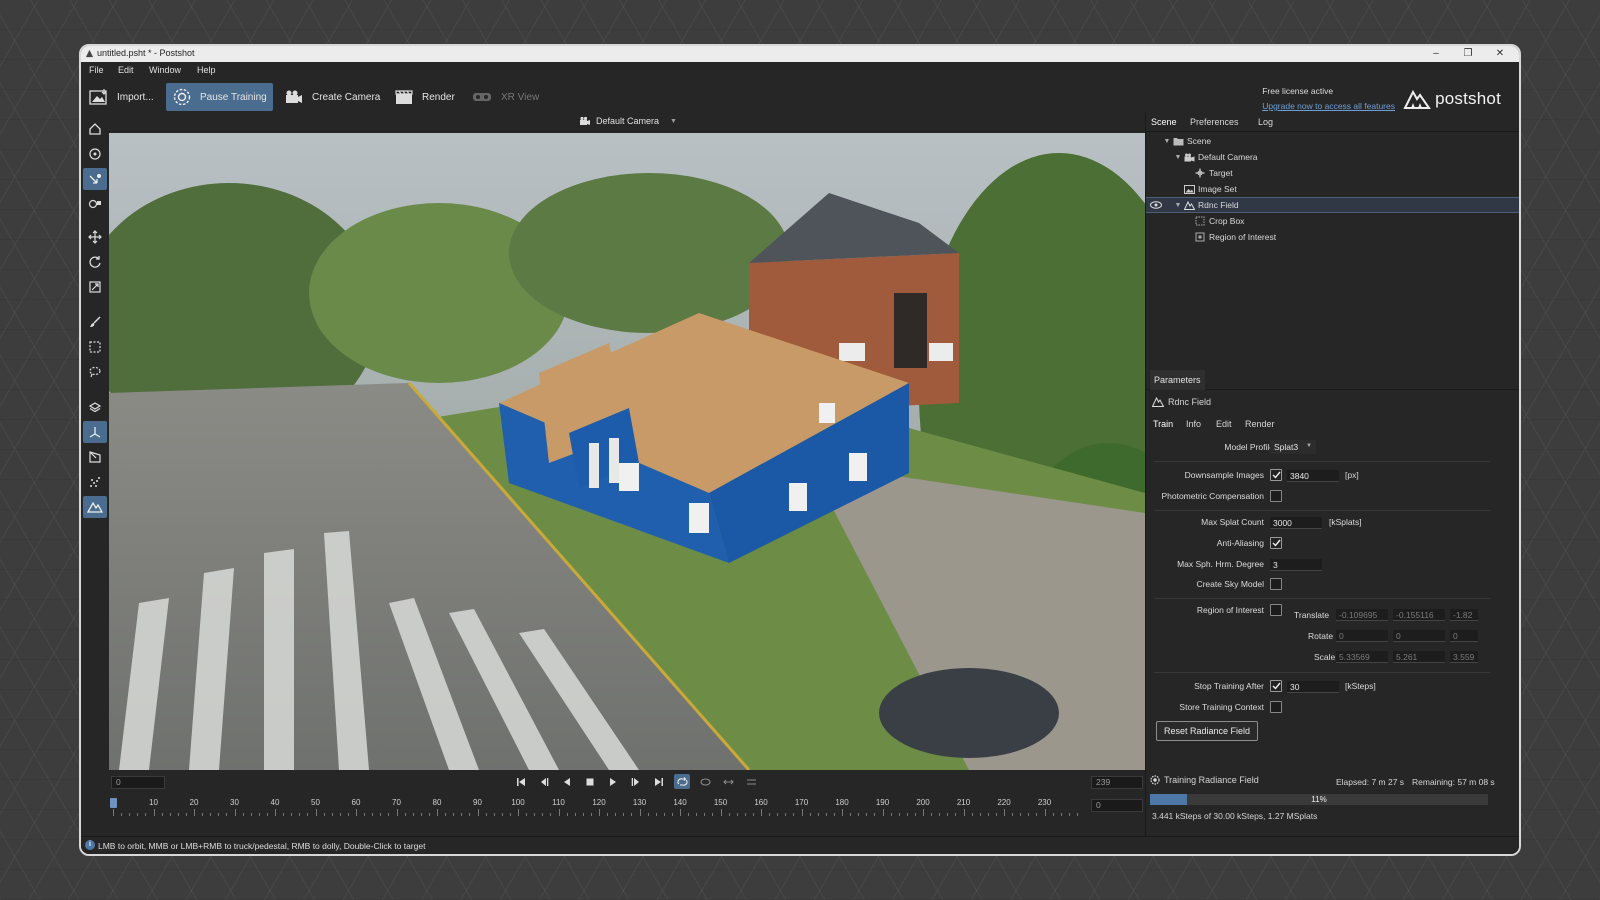 The image size is (1600, 900). What do you see at coordinates (1313, 687) in the screenshot?
I see `stop-after-field: 30` at bounding box center [1313, 687].